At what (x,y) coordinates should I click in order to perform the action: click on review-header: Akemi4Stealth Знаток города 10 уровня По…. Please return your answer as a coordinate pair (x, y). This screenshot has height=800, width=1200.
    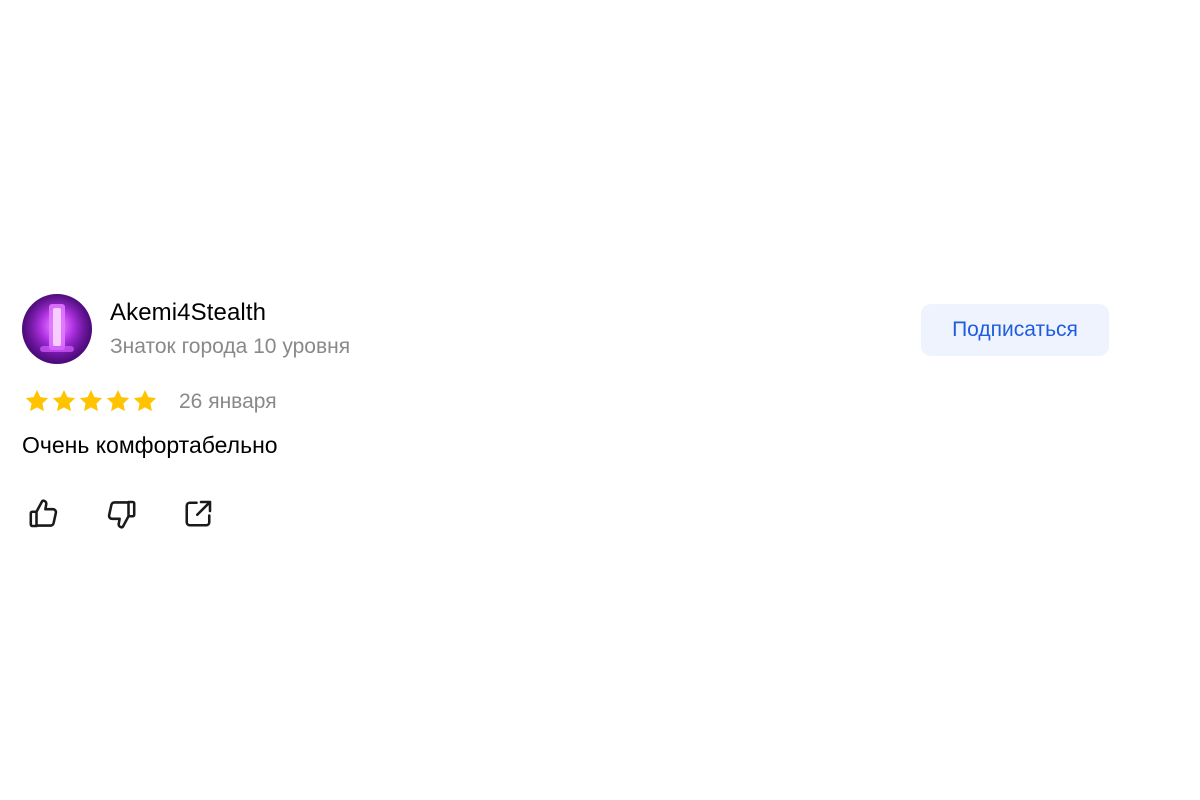
    Looking at the image, I should click on (567, 329).